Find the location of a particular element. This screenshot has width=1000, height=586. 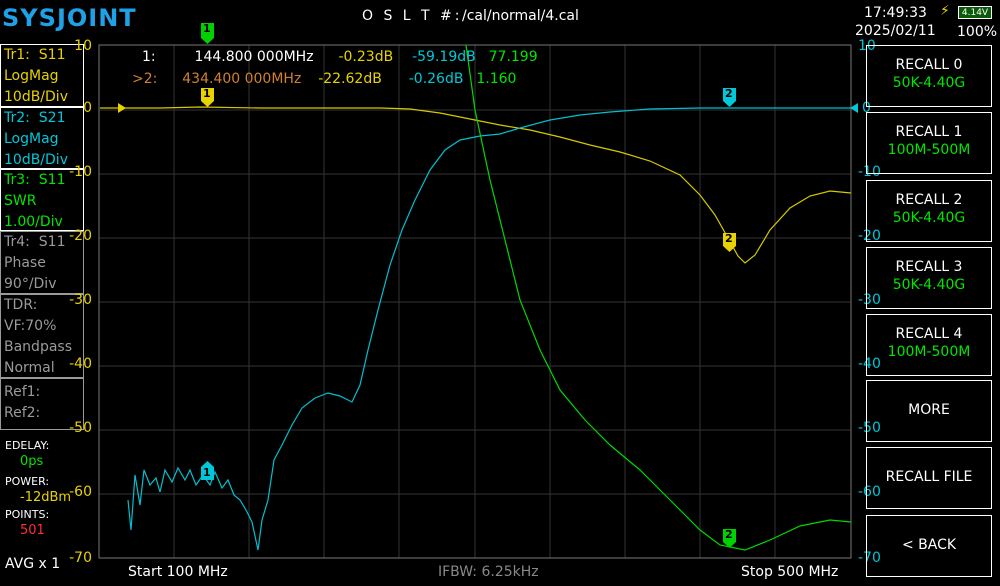

recall-3-button: RECALL 3 50K-4.40G is located at coordinates (929, 278).